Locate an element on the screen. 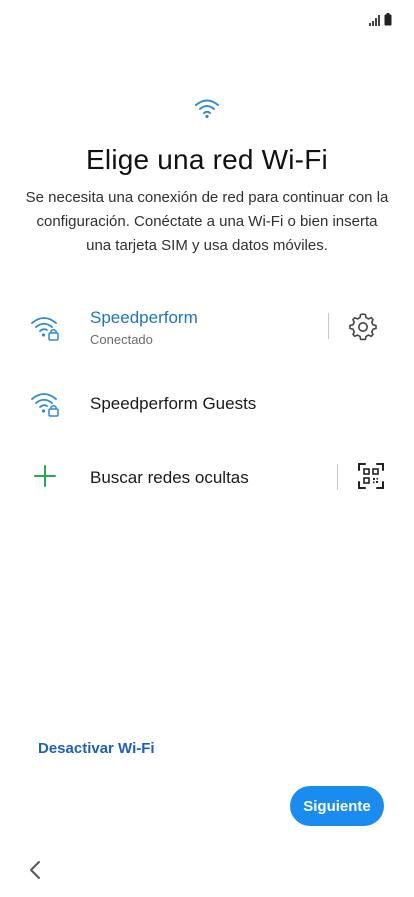  search-hidden-networks-label: Buscar redes ocultas is located at coordinates (169, 477).